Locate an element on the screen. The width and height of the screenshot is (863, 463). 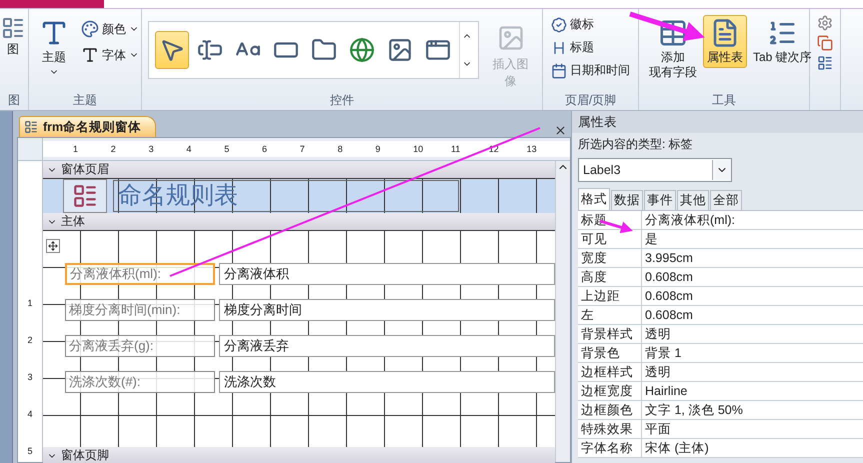
ribbon-button: 日期和时间 is located at coordinates (590, 70).